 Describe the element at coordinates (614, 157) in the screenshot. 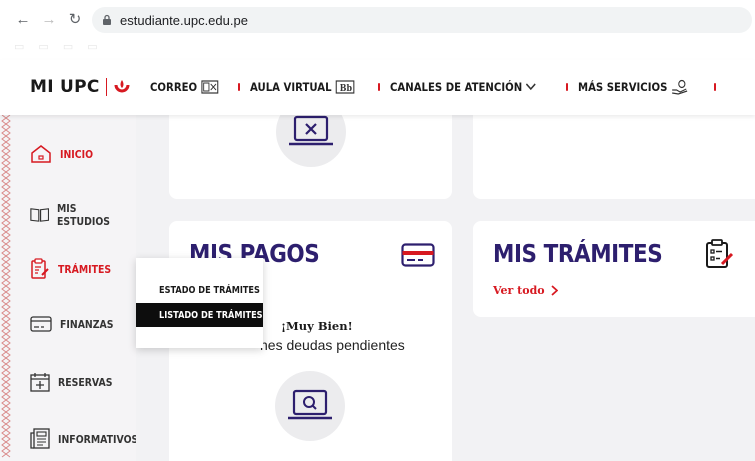

I see `card-top-right` at that location.